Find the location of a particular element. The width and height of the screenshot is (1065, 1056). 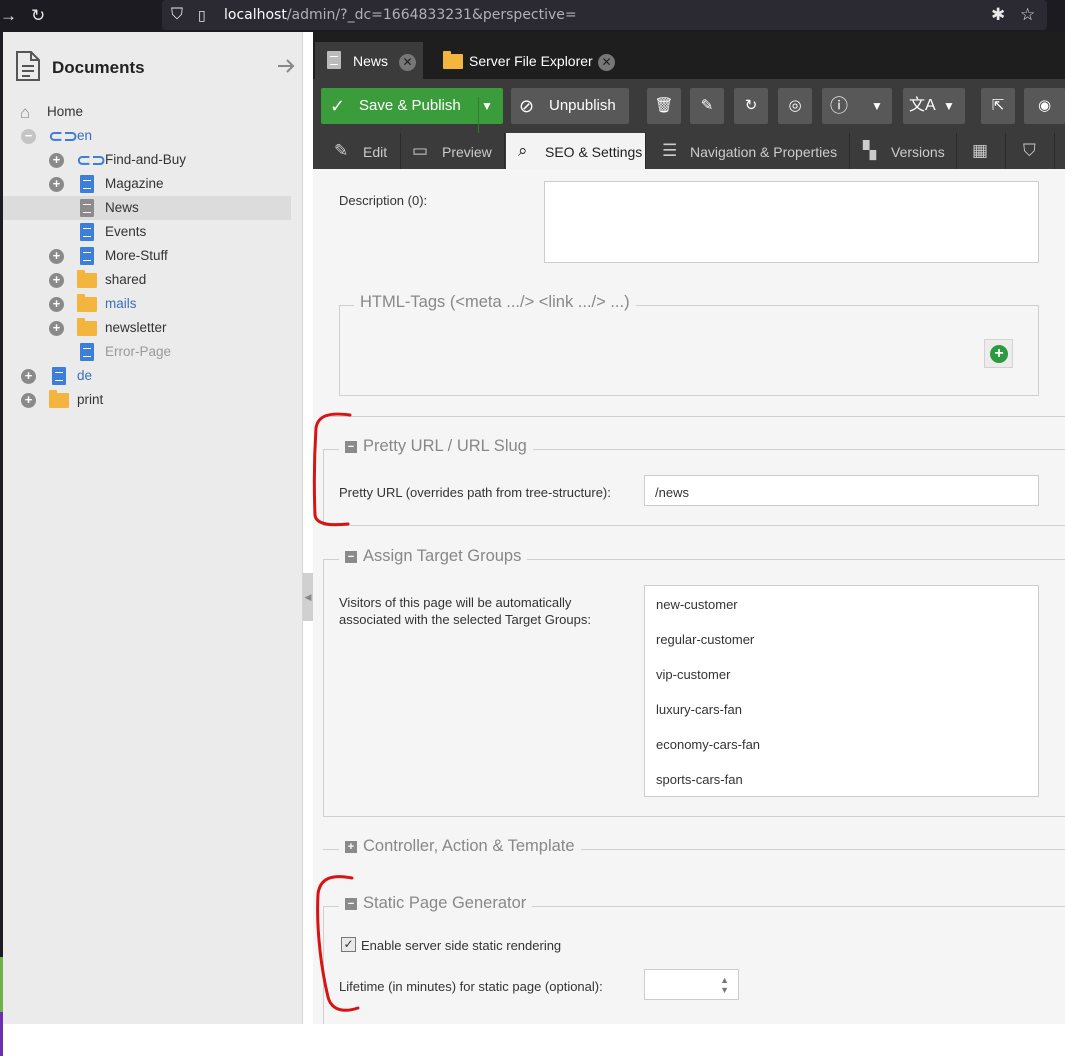

prohibited-icon: ⊘ is located at coordinates (527, 106).